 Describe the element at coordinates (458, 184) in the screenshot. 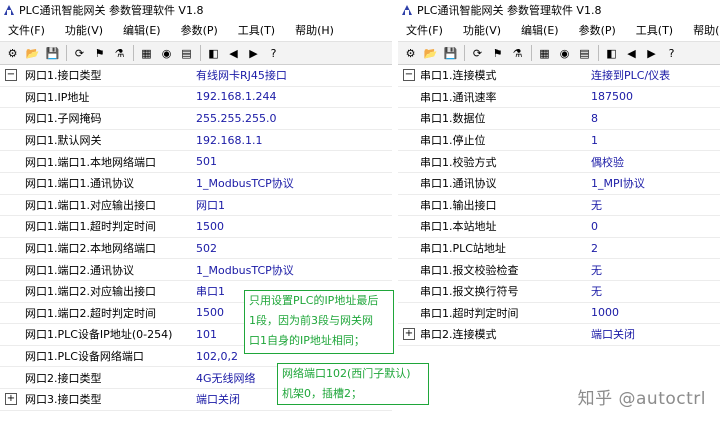

I see `property-label: 串口1.通讯协议` at that location.